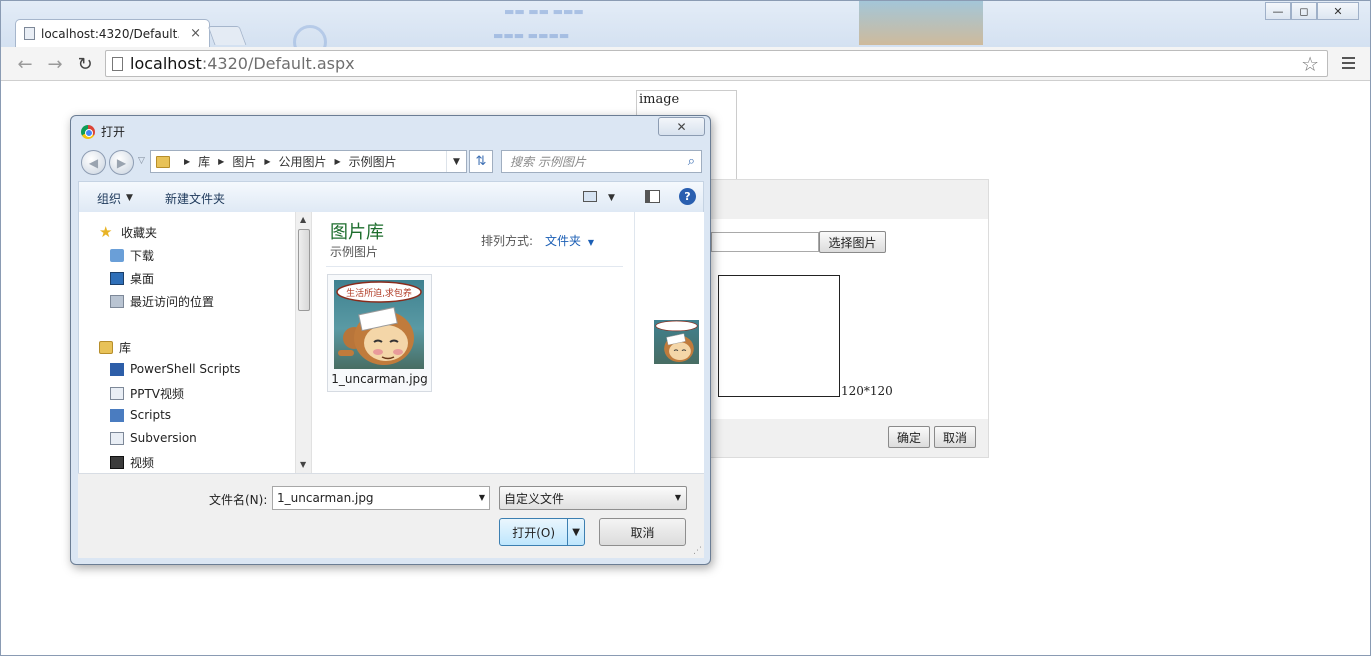 Image resolution: width=1371 pixels, height=656 pixels. I want to click on view-options-icon, so click(590, 196).